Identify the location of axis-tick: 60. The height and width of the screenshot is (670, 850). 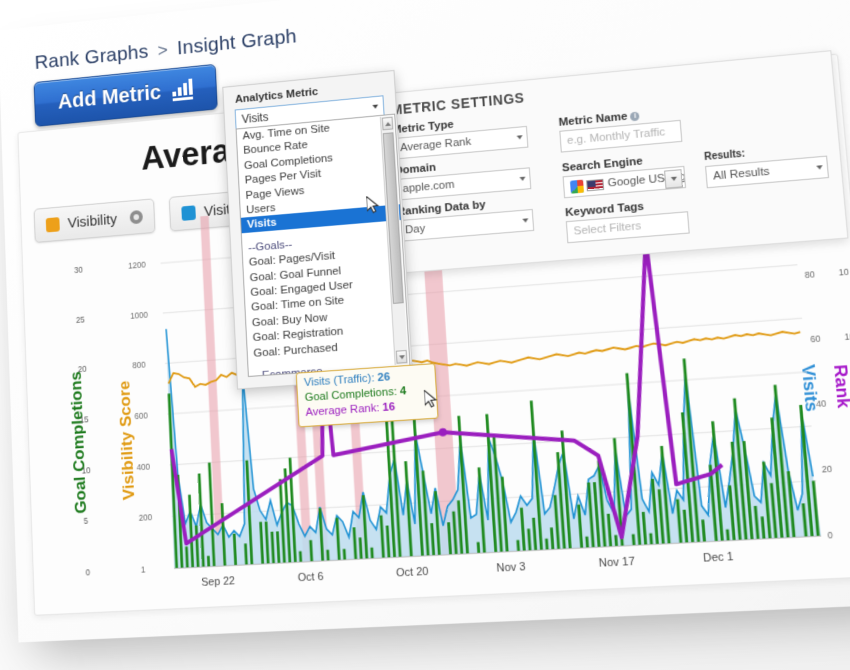
(815, 339).